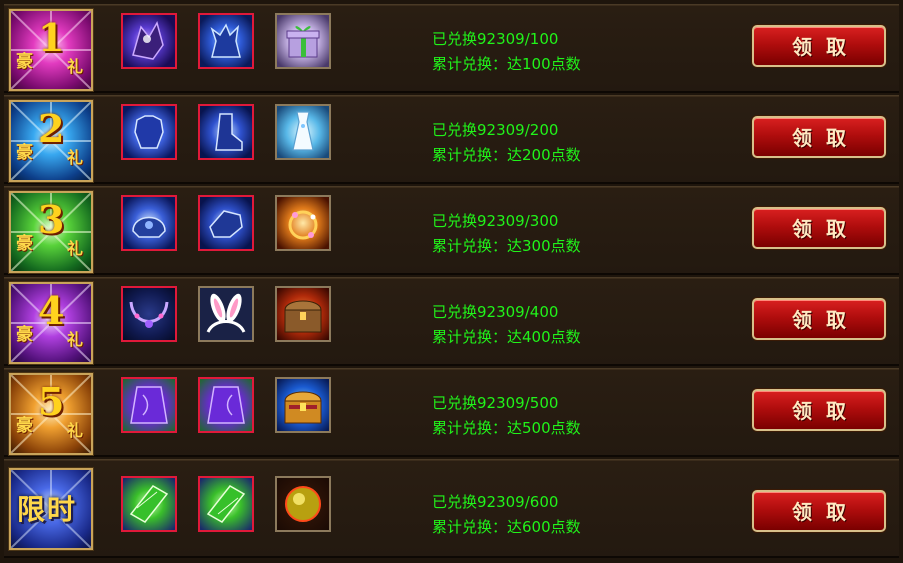 Image resolution: width=903 pixels, height=563 pixels. What do you see at coordinates (303, 41) in the screenshot?
I see `gift-box-icon` at bounding box center [303, 41].